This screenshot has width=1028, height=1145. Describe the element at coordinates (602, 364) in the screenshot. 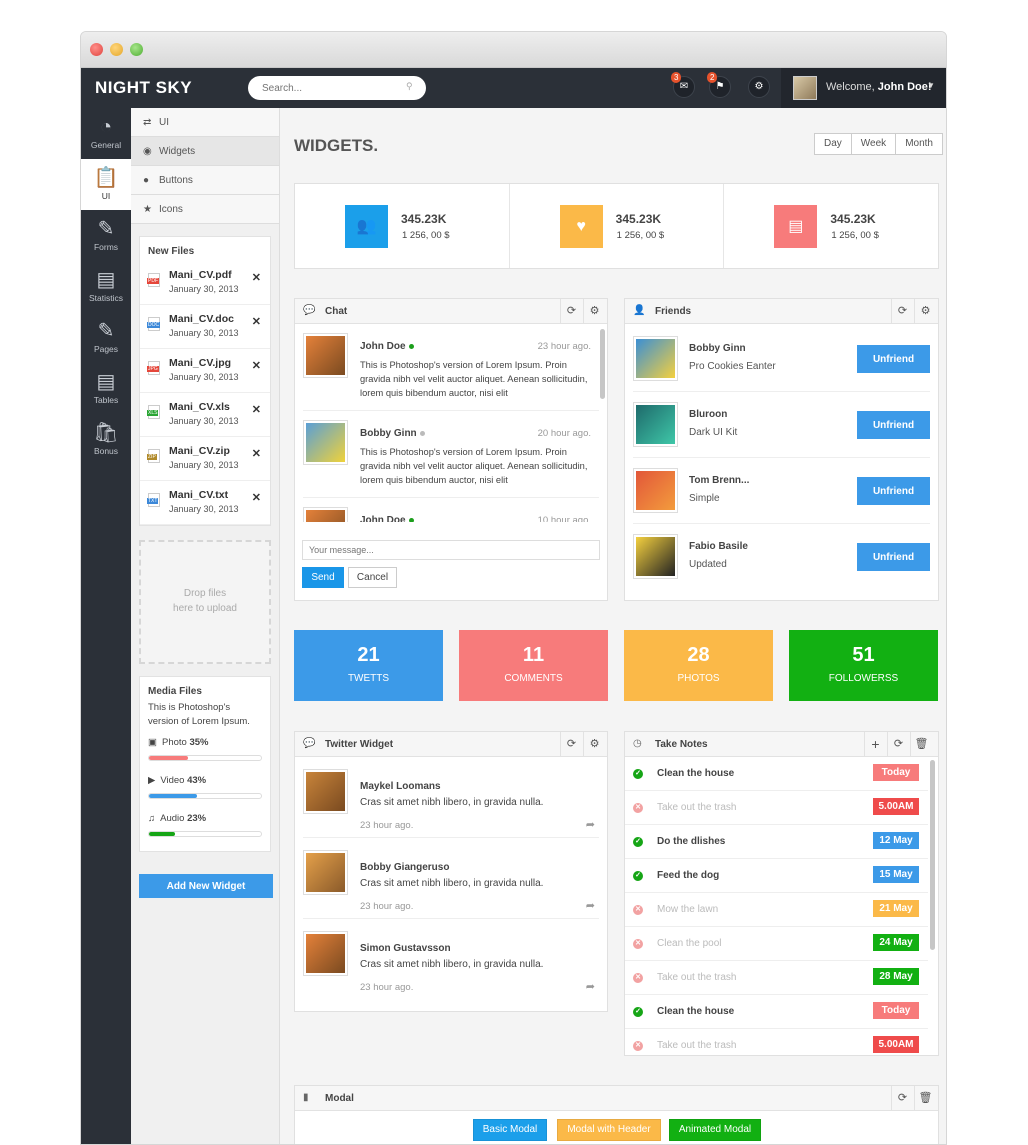

I see `chat-scrollbar` at that location.